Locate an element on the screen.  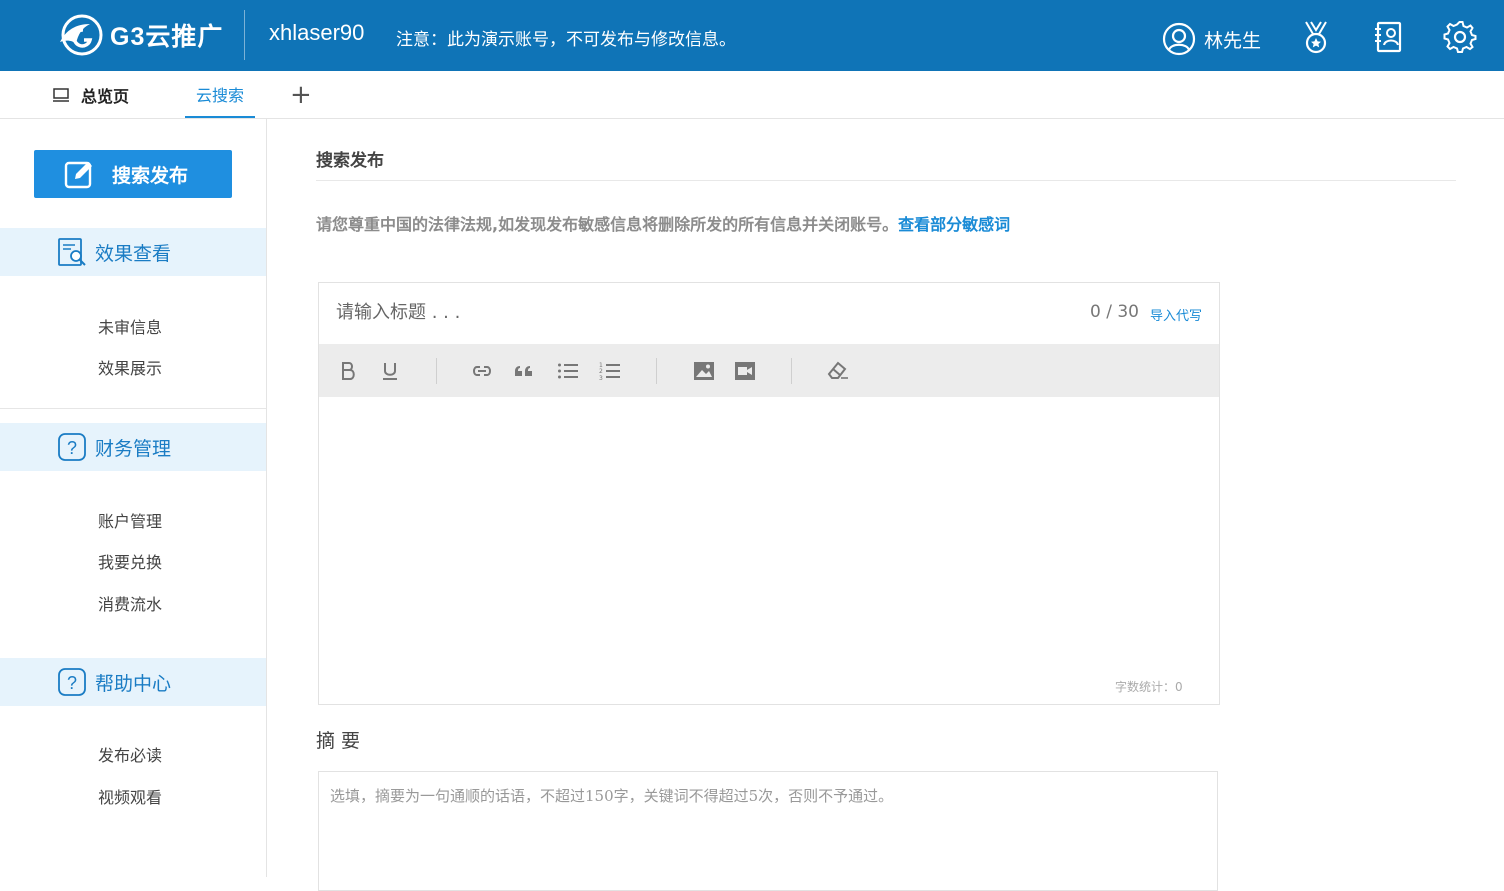
video-icon is located at coordinates (745, 371).